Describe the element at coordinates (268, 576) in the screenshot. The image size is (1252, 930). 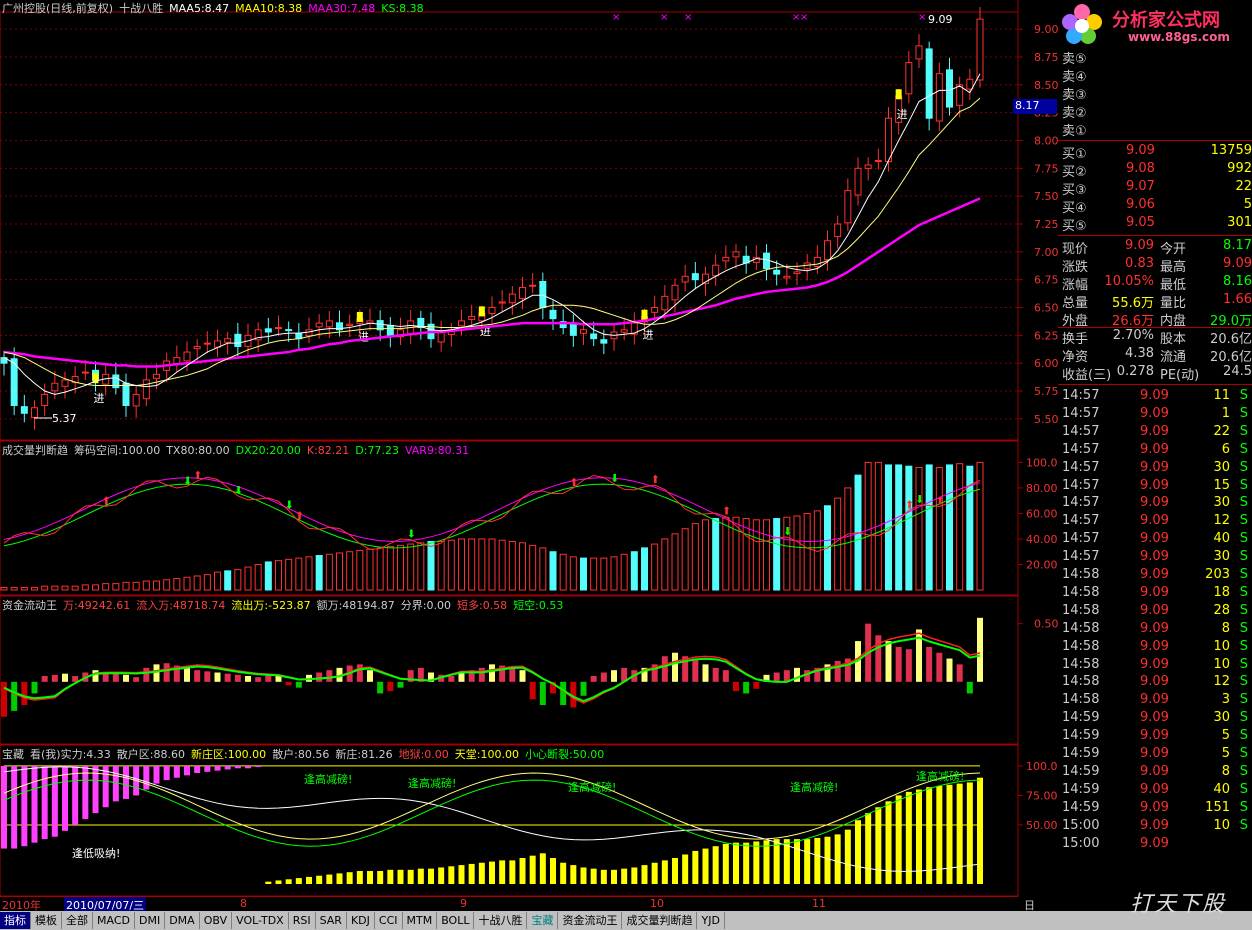
I see `volume-bar-down` at that location.